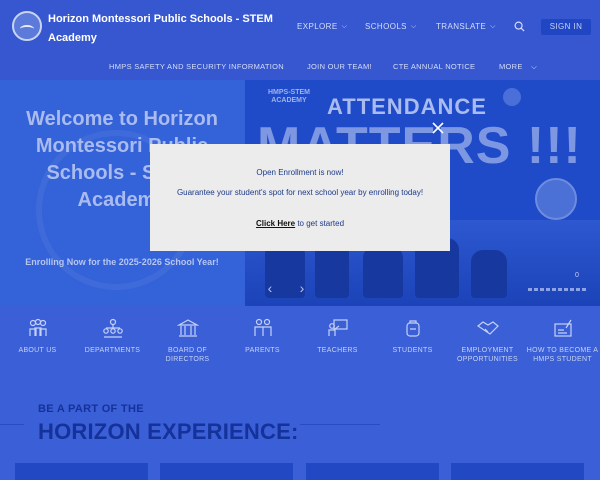 The width and height of the screenshot is (600, 480). I want to click on click-here-link: Click Here, so click(275, 223).